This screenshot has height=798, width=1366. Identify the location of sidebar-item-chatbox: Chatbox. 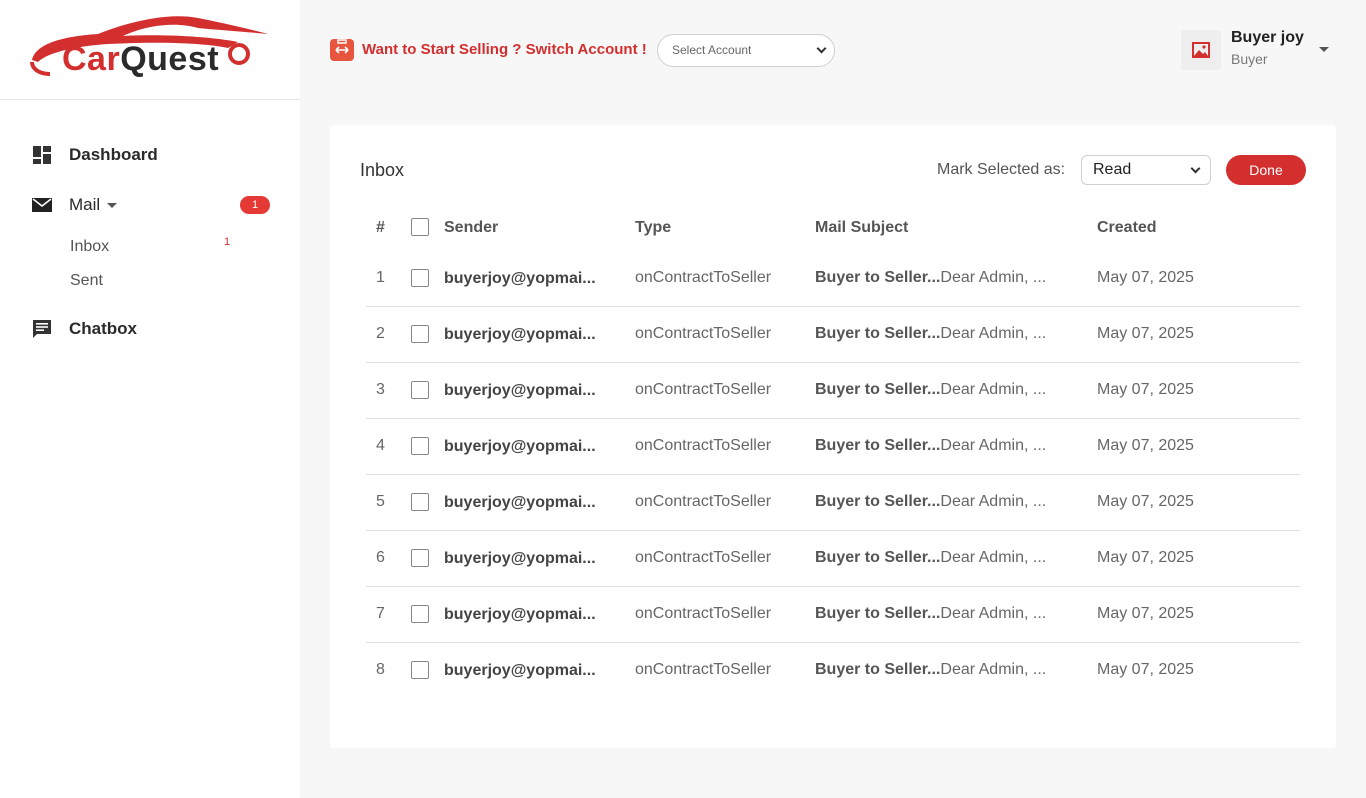
(150, 329).